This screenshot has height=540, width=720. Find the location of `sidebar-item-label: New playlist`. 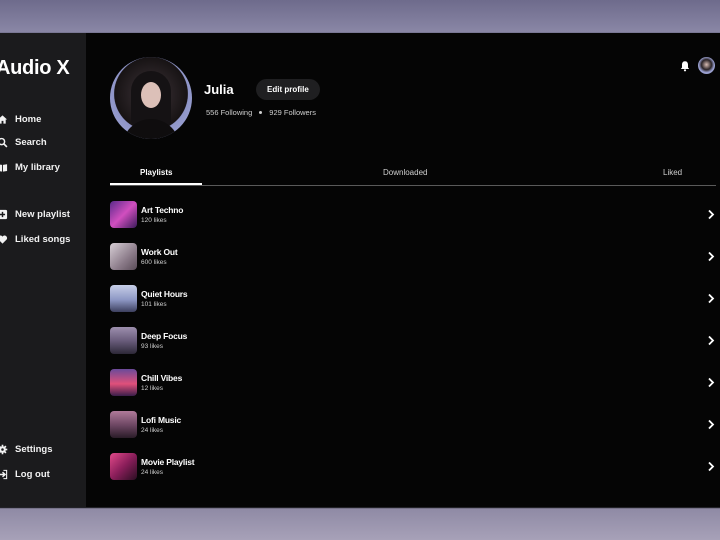

sidebar-item-label: New playlist is located at coordinates (42, 214).